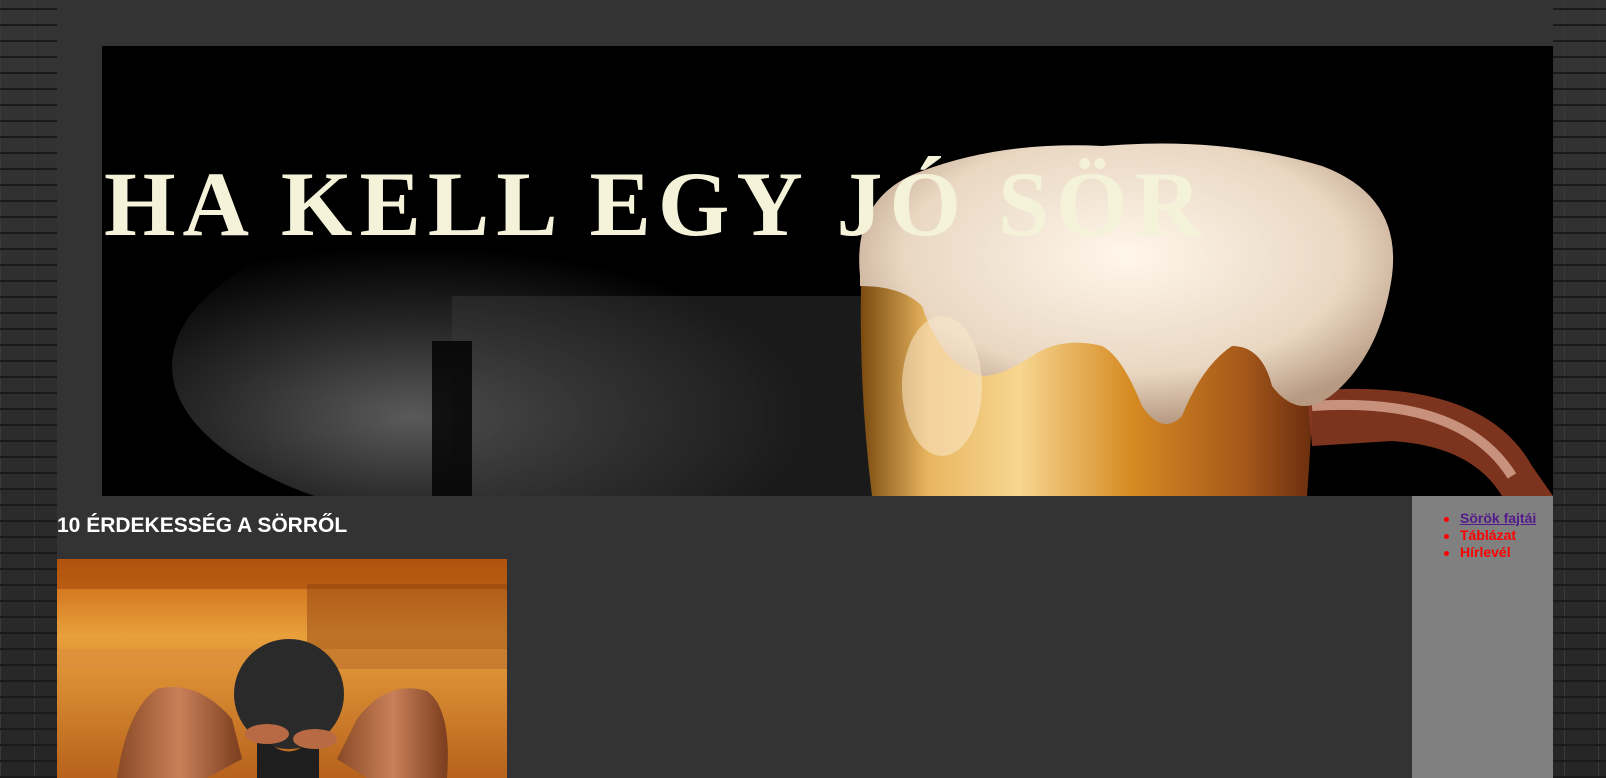 The width and height of the screenshot is (1606, 778). What do you see at coordinates (656, 204) in the screenshot?
I see `site-title: HA KELL EGY JÓ SÖR` at bounding box center [656, 204].